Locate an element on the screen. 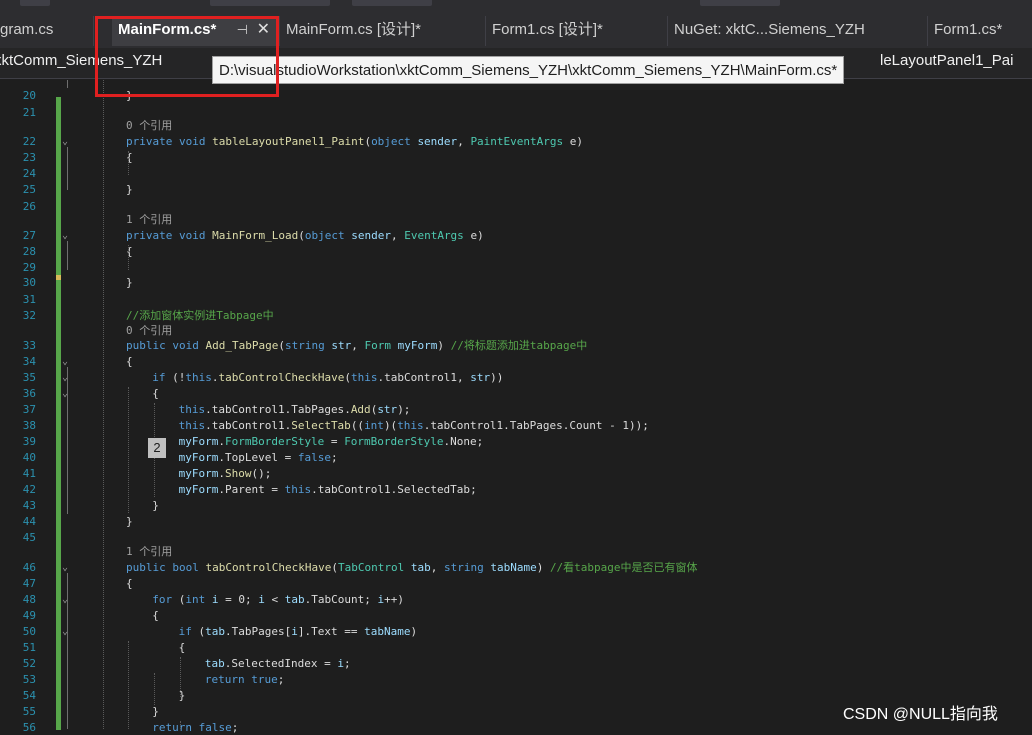  tab-form1-cs: Form1.cs* is located at coordinates (980, 31).